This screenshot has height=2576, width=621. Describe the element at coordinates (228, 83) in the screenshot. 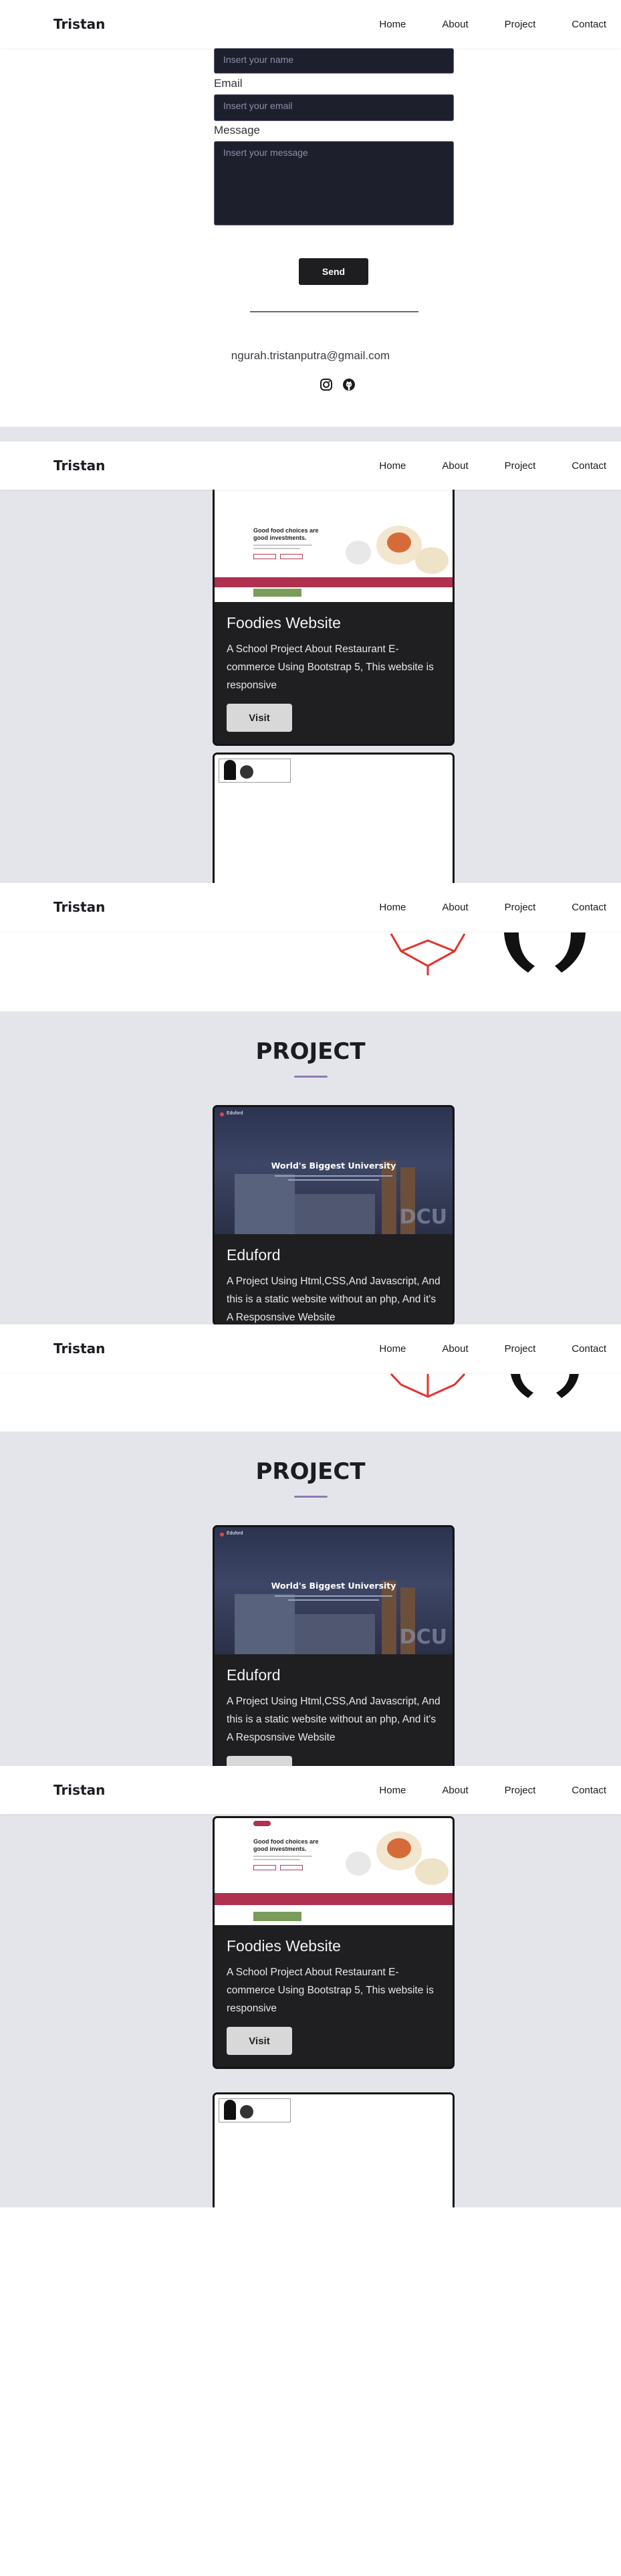

I see `email-label: Email` at that location.